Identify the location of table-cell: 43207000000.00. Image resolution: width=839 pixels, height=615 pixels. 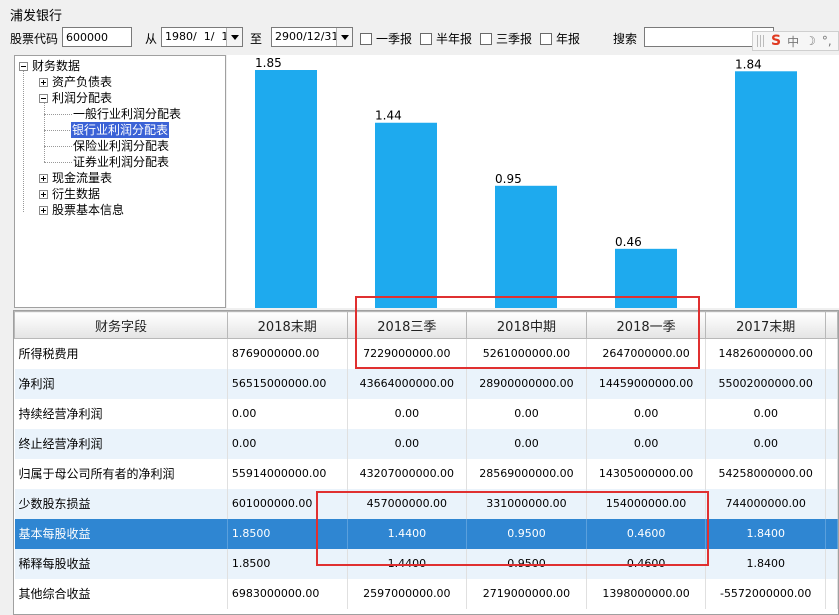
(407, 473).